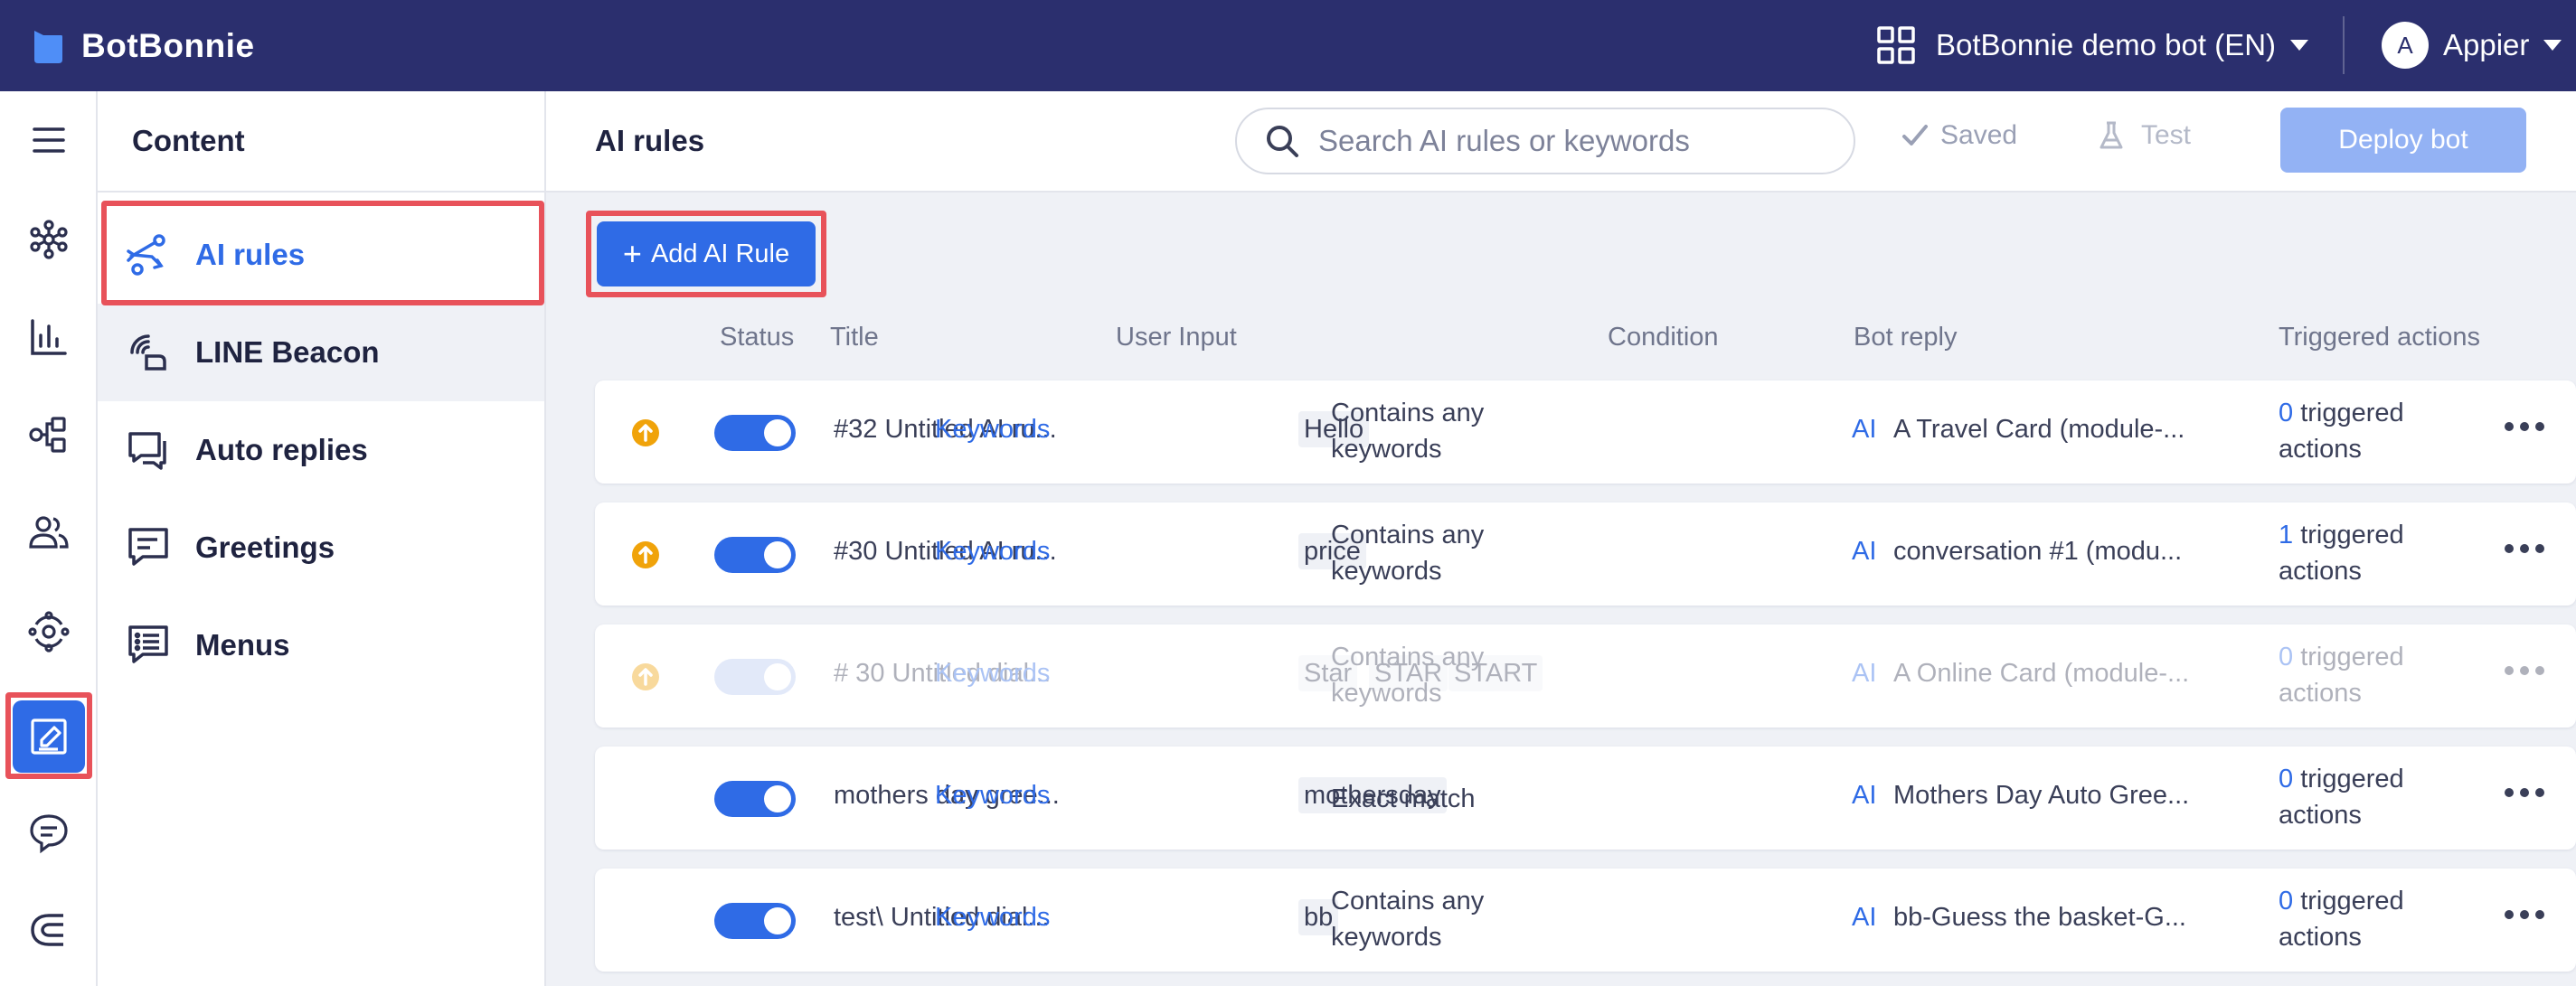 This screenshot has height=986, width=2576. I want to click on search-input, so click(1571, 141).